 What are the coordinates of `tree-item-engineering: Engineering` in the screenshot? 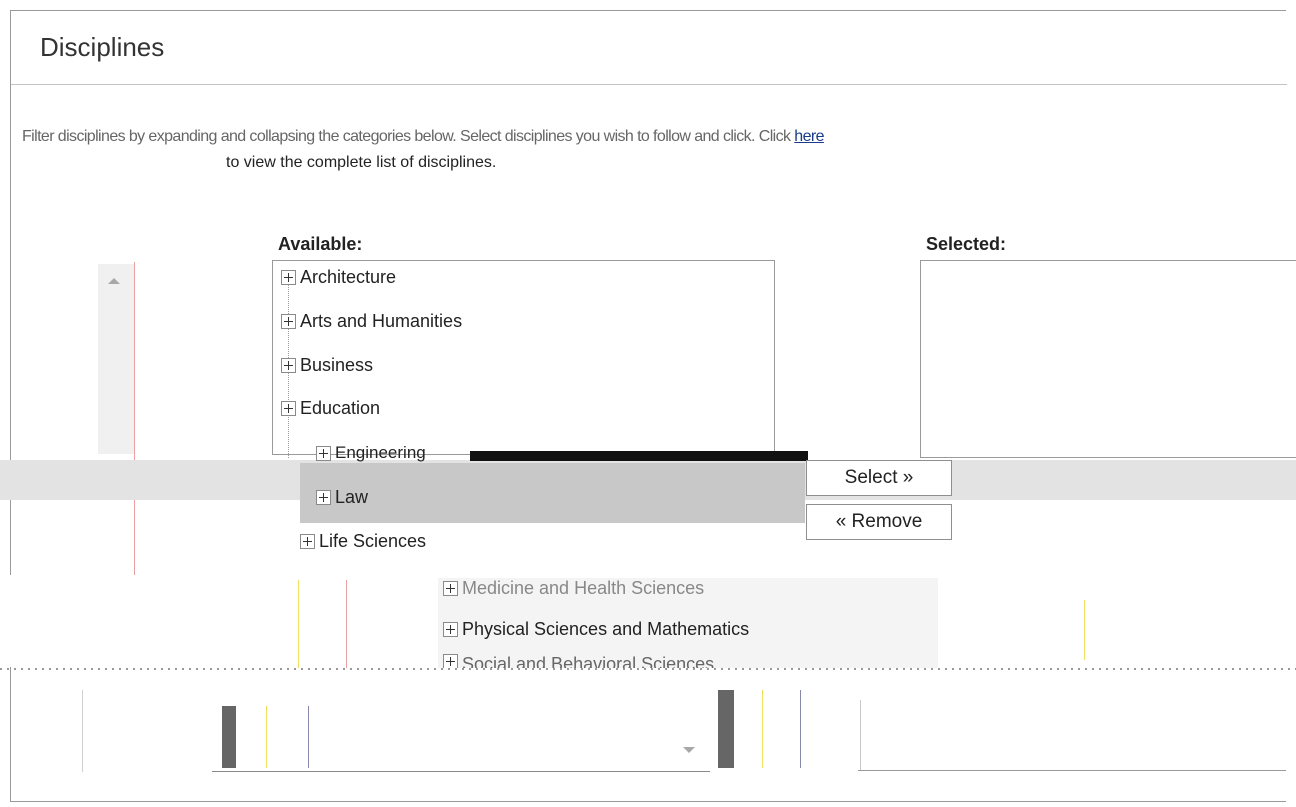 It's located at (371, 453).